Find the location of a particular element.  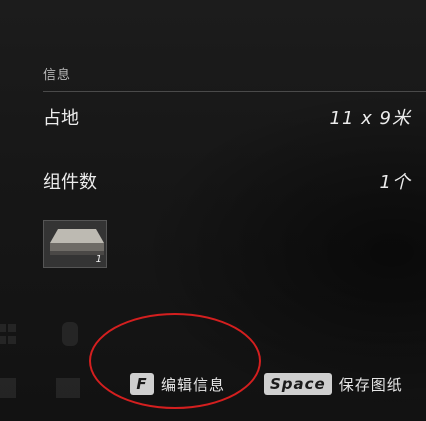

parts-value: 1个 is located at coordinates (395, 182).